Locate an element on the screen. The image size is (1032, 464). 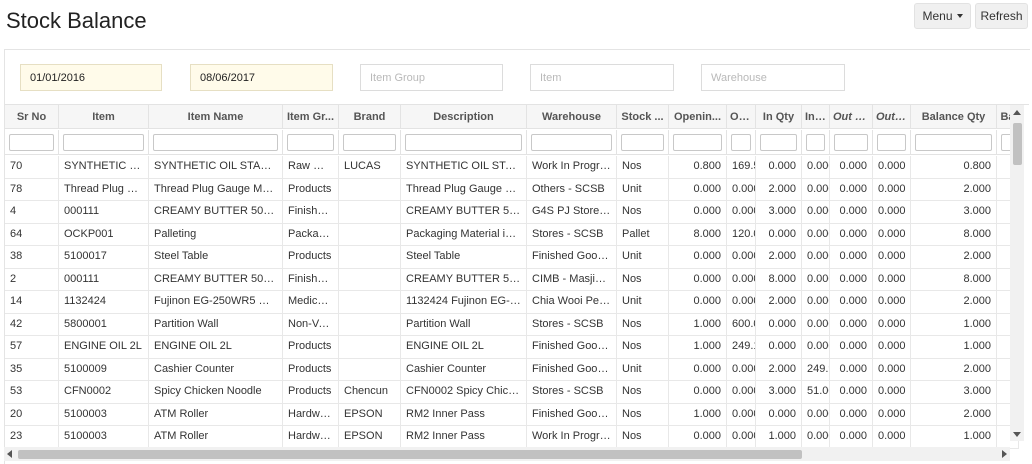
menu-button: Menu is located at coordinates (942, 16).